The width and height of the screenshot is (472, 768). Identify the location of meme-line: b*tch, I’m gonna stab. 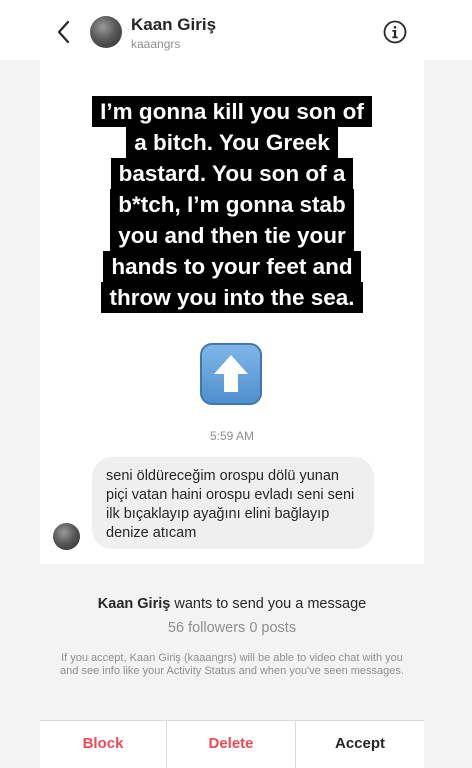
(232, 204).